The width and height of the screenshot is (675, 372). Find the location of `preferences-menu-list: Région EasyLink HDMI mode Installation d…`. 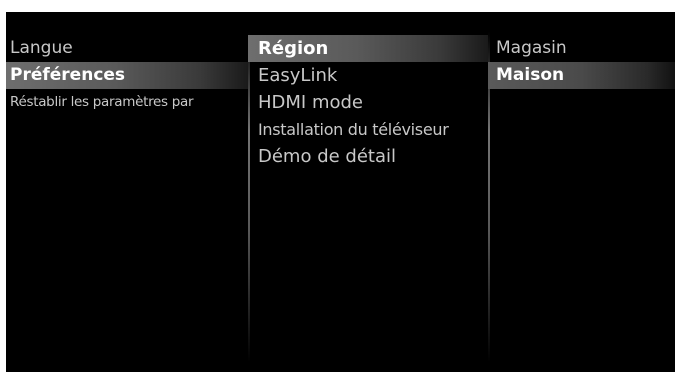

preferences-menu-list: Région EasyLink HDMI mode Installation d… is located at coordinates (368, 102).